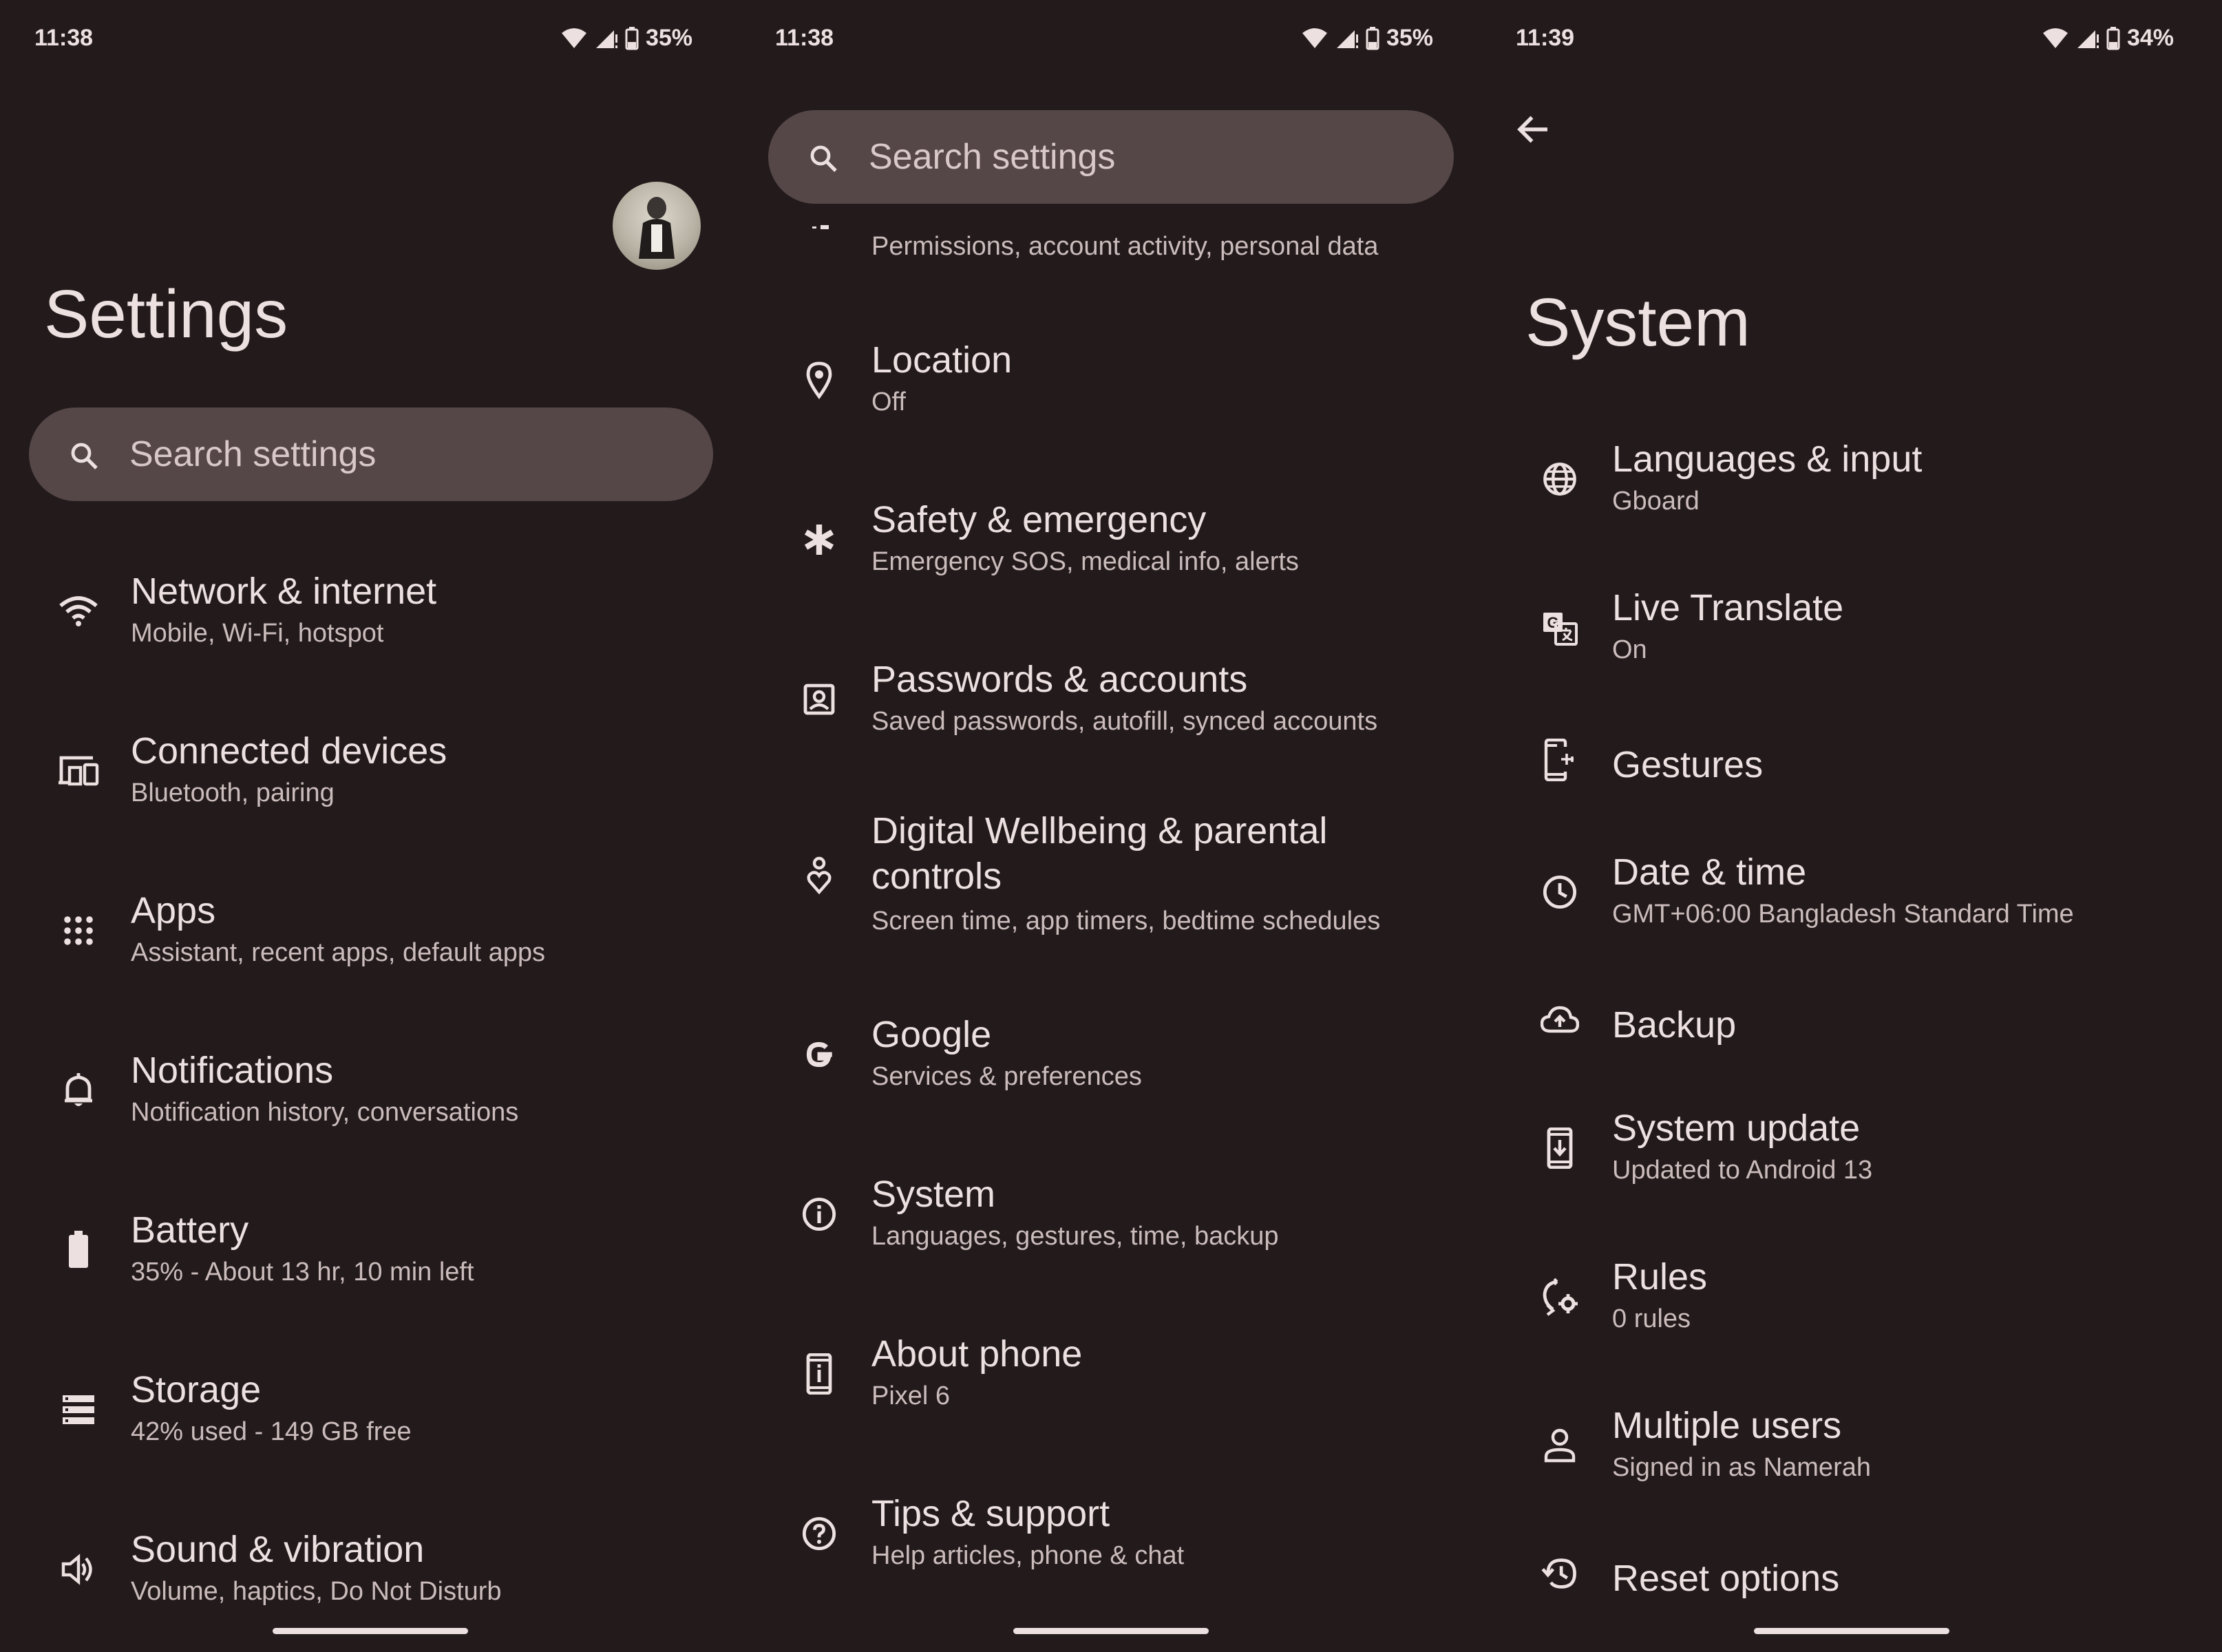 Image resolution: width=2222 pixels, height=1652 pixels. What do you see at coordinates (819, 1054) in the screenshot?
I see `google-g-icon` at bounding box center [819, 1054].